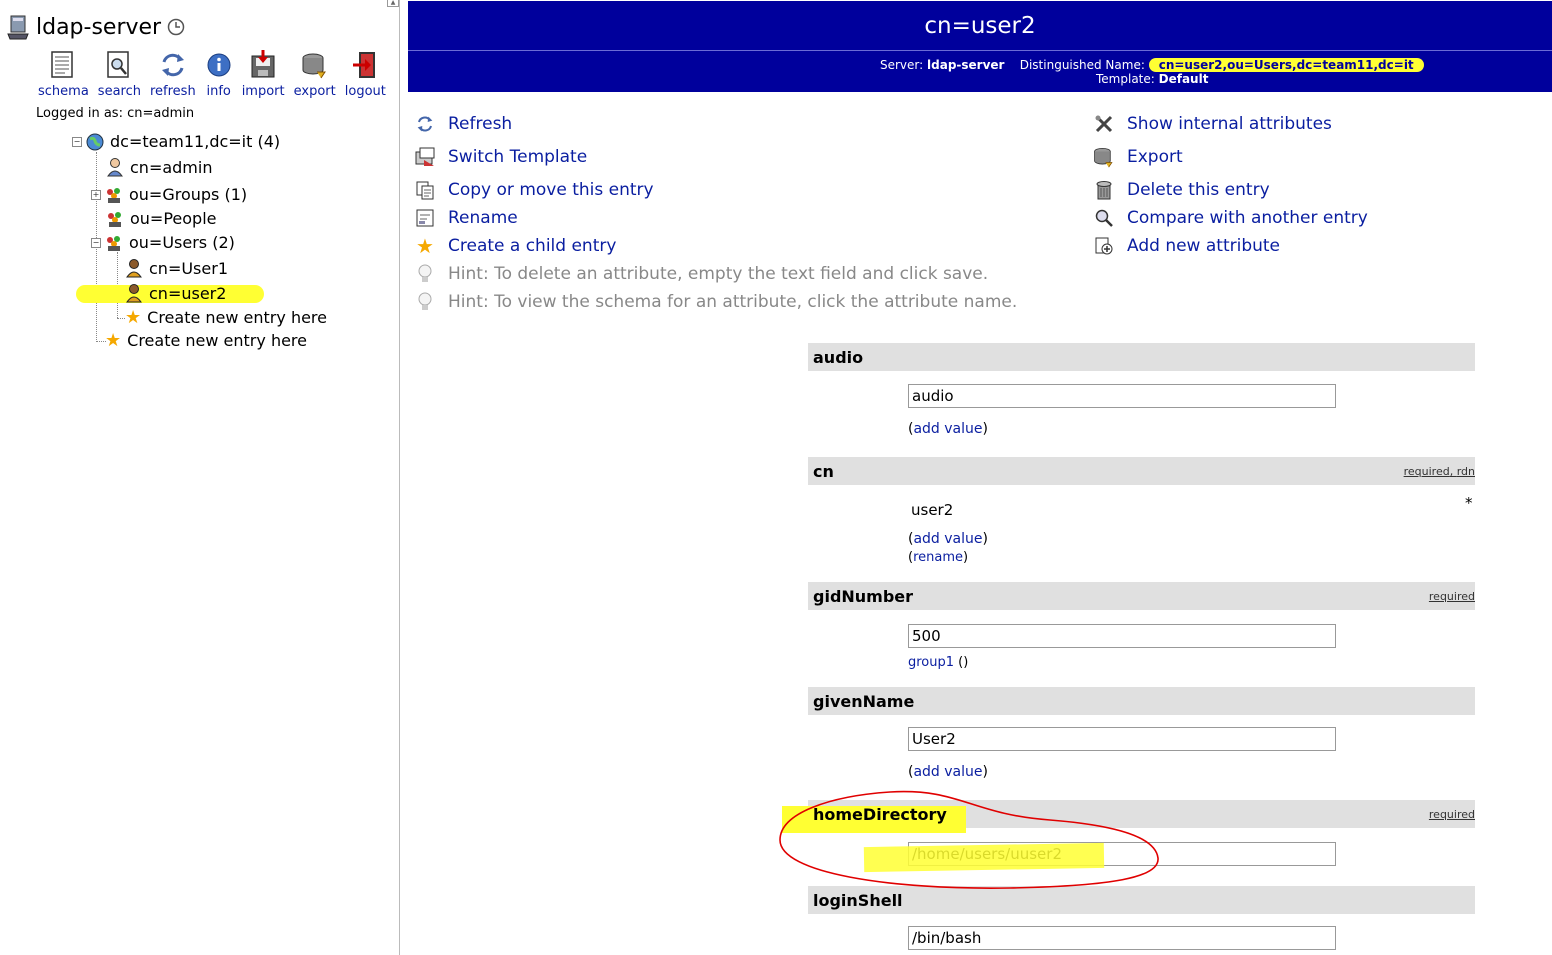 The image size is (1552, 955). I want to click on action-label: Rename, so click(483, 218).